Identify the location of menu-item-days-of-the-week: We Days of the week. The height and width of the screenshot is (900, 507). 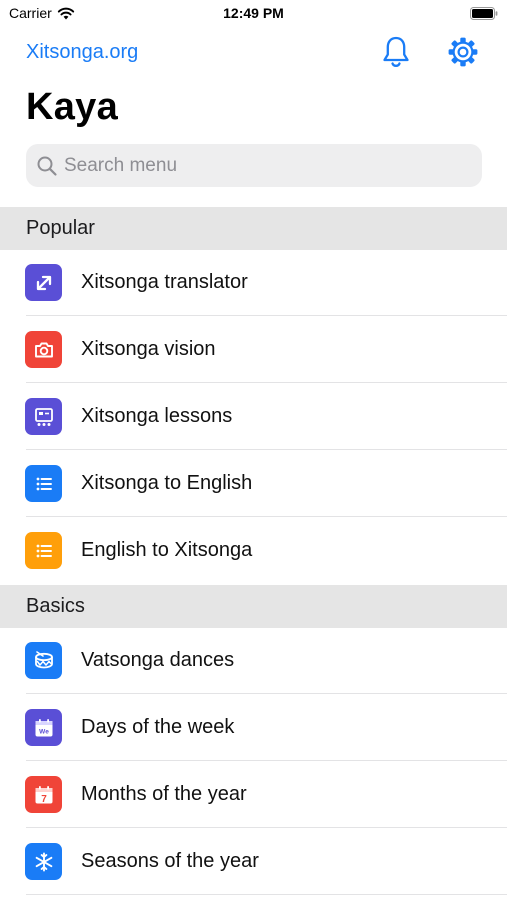
(253, 727).